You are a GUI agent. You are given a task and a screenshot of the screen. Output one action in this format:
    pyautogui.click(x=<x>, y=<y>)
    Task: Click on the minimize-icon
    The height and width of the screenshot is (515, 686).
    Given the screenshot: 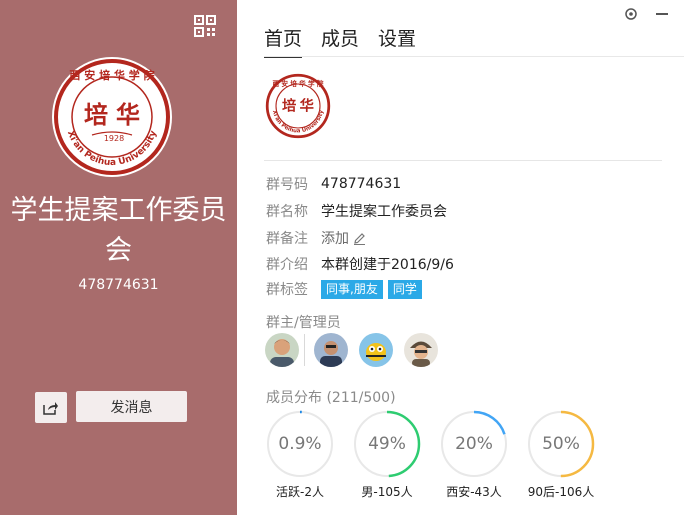 What is the action you would take?
    pyautogui.click(x=662, y=14)
    